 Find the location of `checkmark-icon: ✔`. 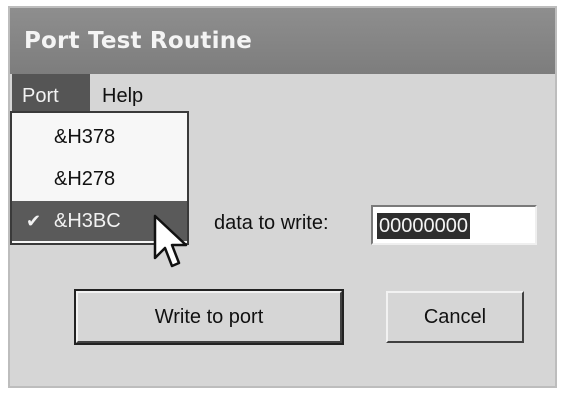

checkmark-icon: ✔ is located at coordinates (34, 221).